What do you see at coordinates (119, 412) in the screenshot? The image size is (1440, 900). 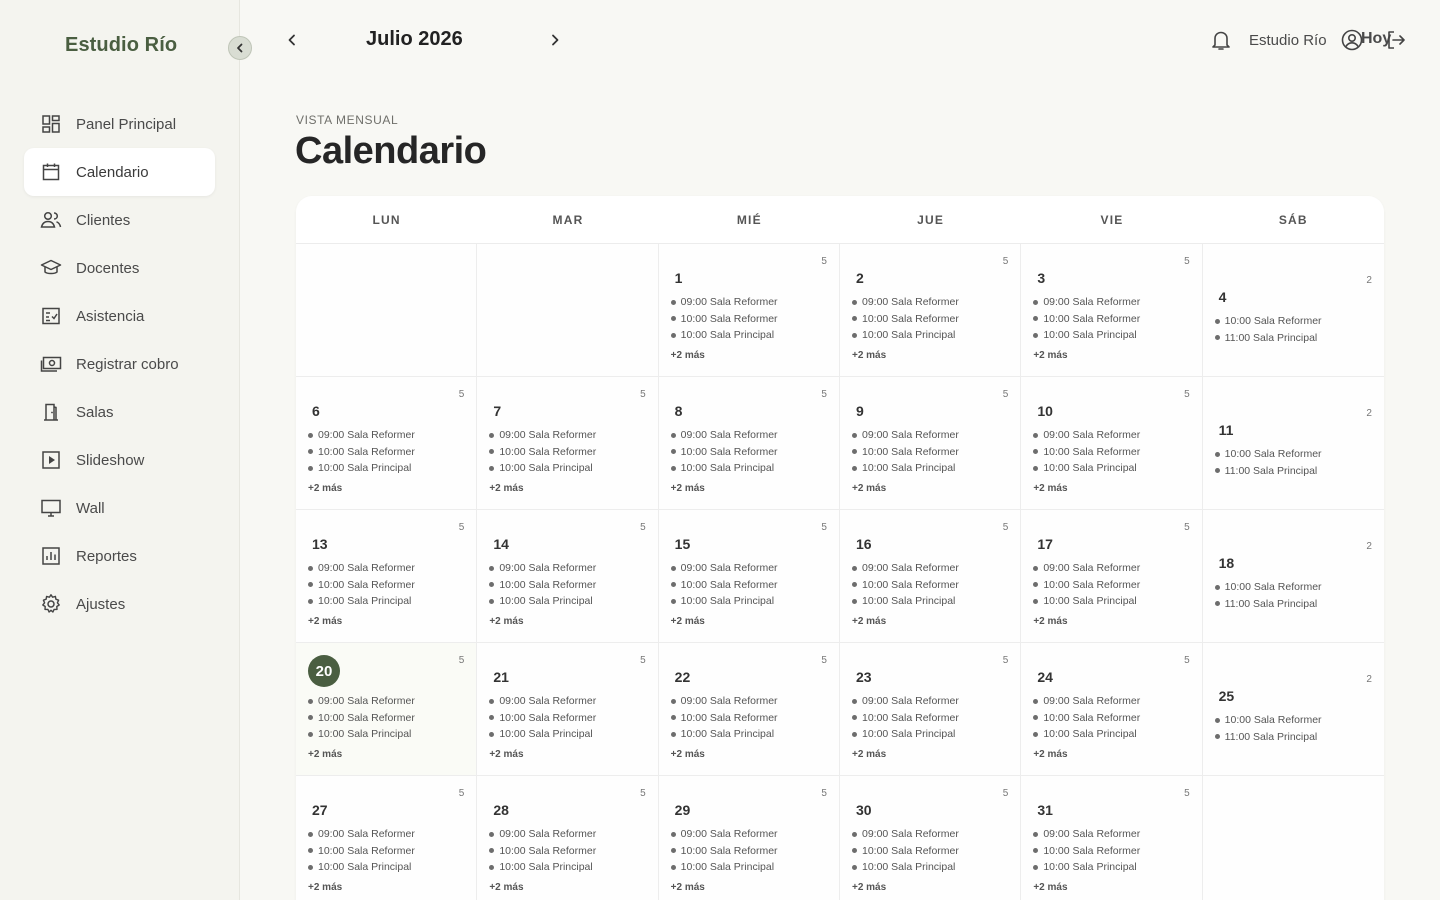 I see `sidebar-item-salas: Salas` at bounding box center [119, 412].